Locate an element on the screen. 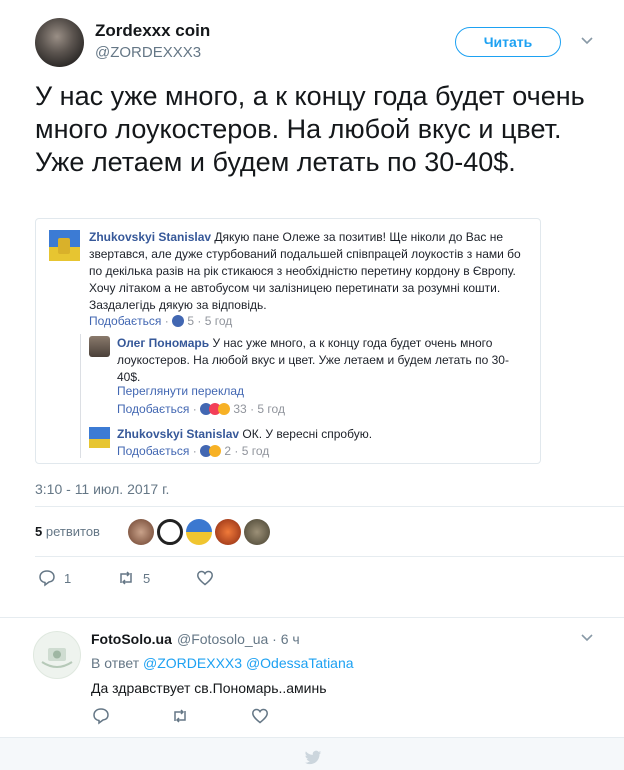 This screenshot has width=624, height=770. author-avatar is located at coordinates (59, 42).